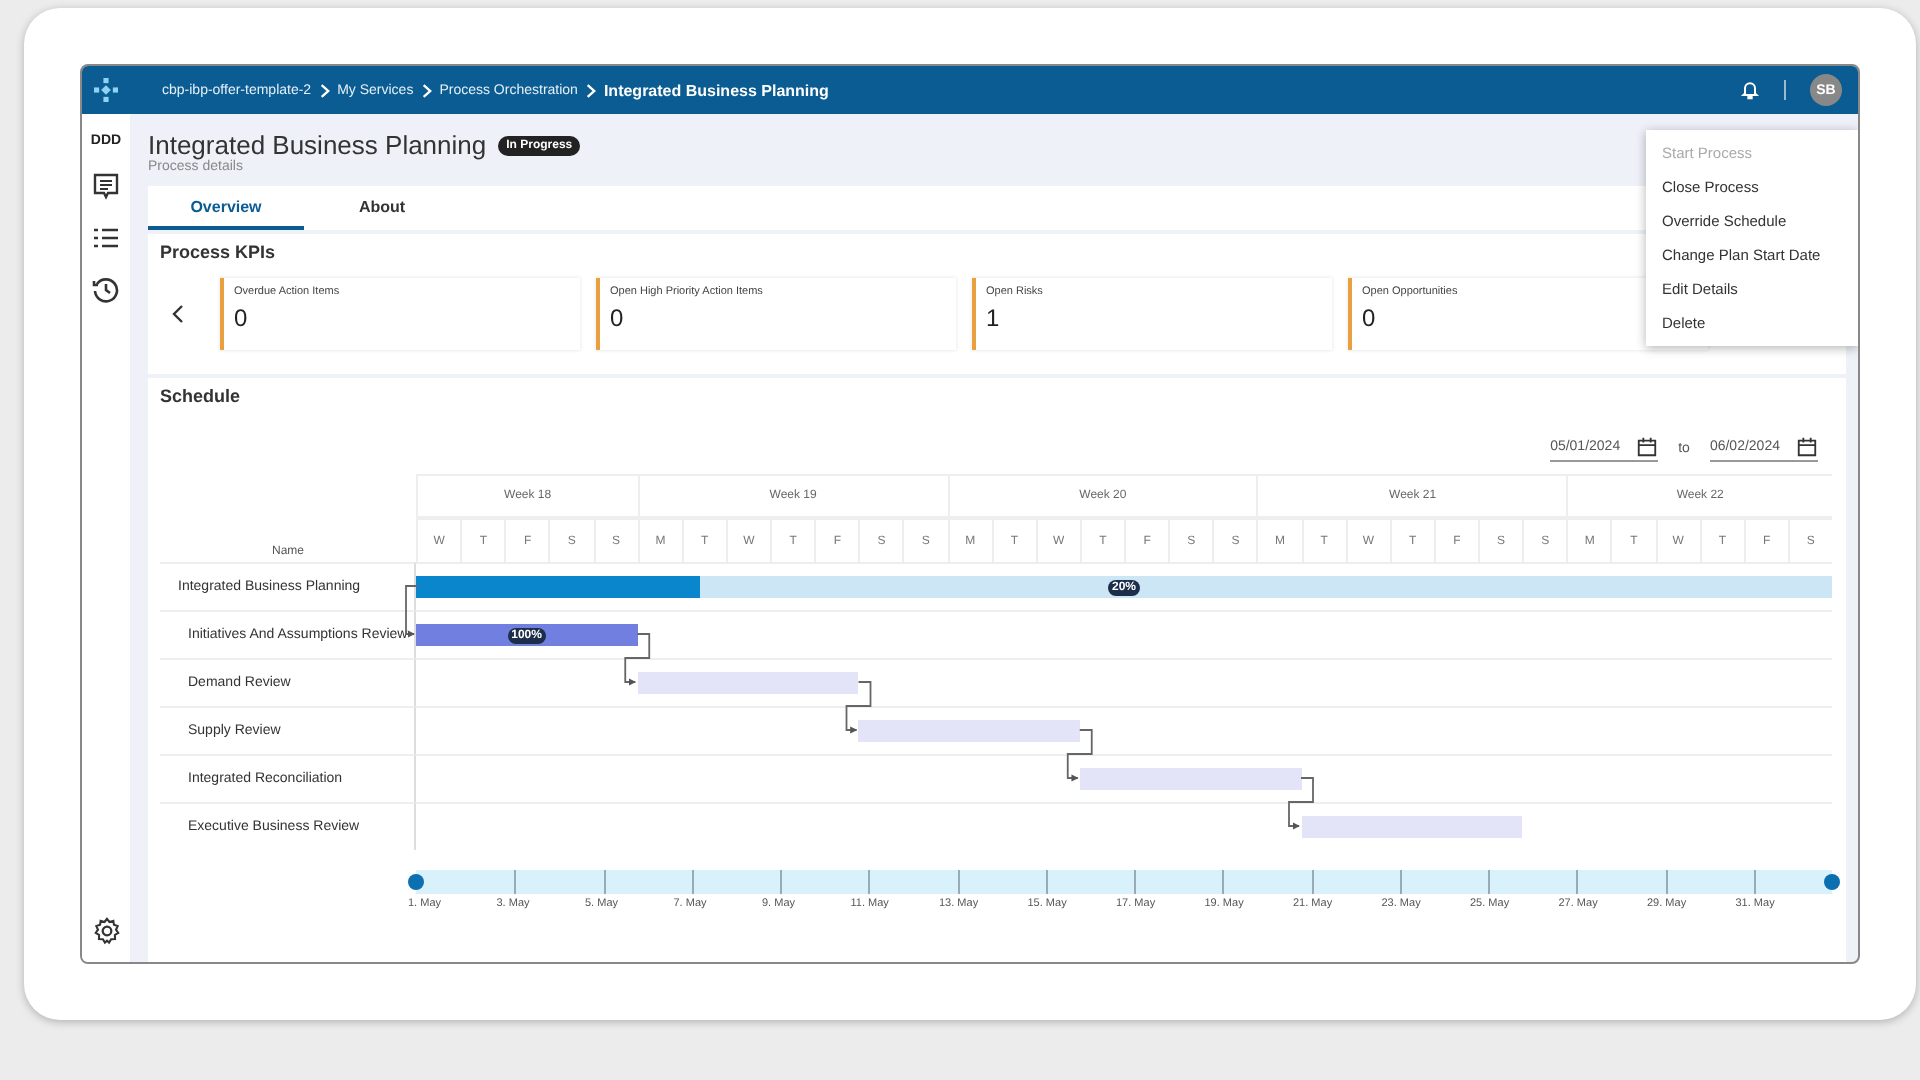  What do you see at coordinates (106, 290) in the screenshot?
I see `history-icon` at bounding box center [106, 290].